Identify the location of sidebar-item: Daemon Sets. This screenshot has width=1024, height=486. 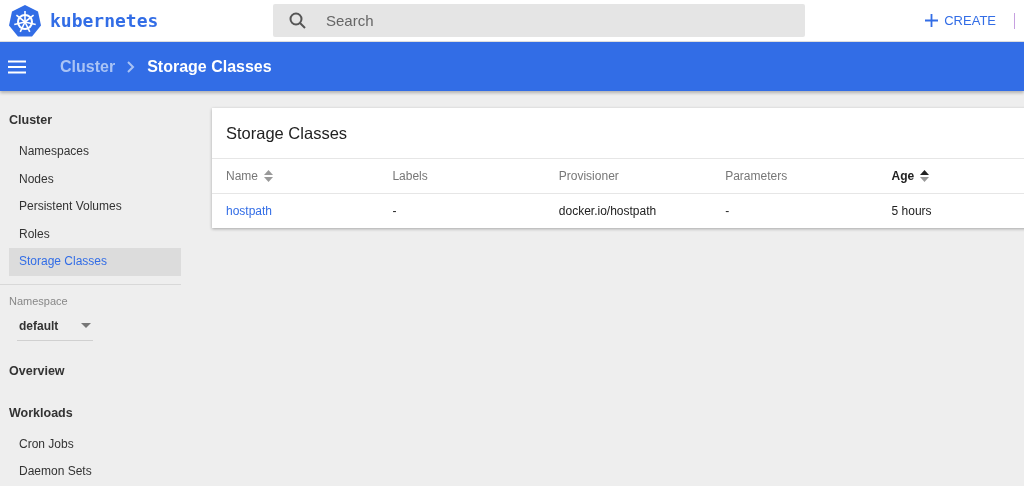
(95, 472).